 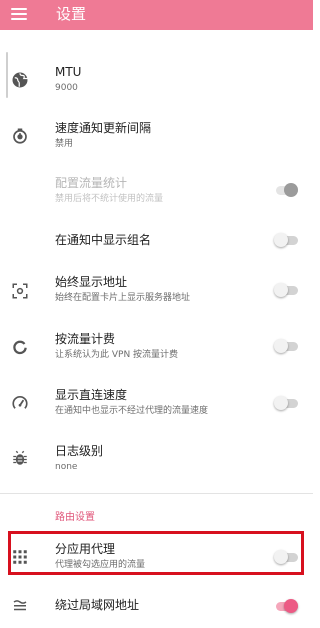 I want to click on setting-always-show-address: 始终显示地址 始终在配置卡片上显示服务器地址, so click(x=156, y=292).